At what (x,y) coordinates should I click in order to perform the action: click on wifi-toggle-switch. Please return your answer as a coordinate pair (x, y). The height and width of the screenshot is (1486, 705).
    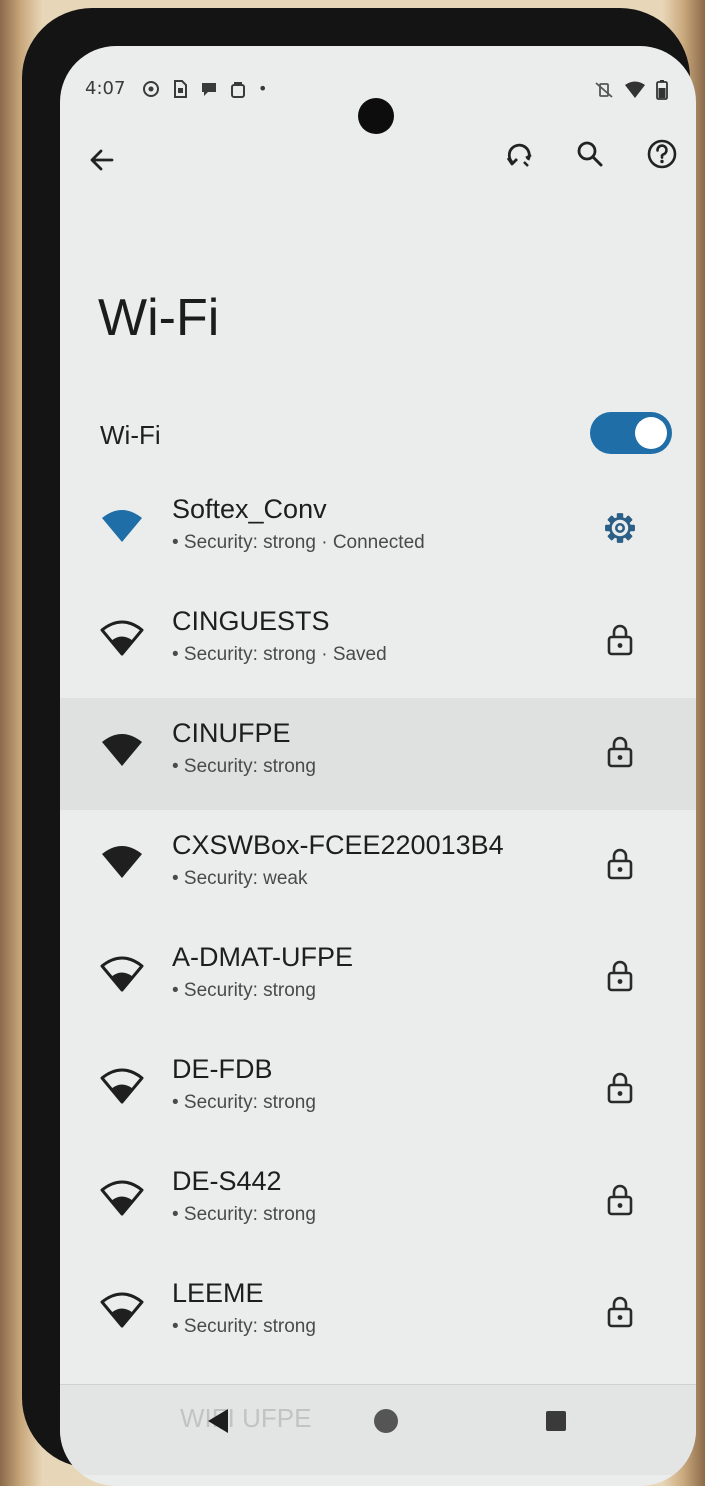
    Looking at the image, I should click on (631, 433).